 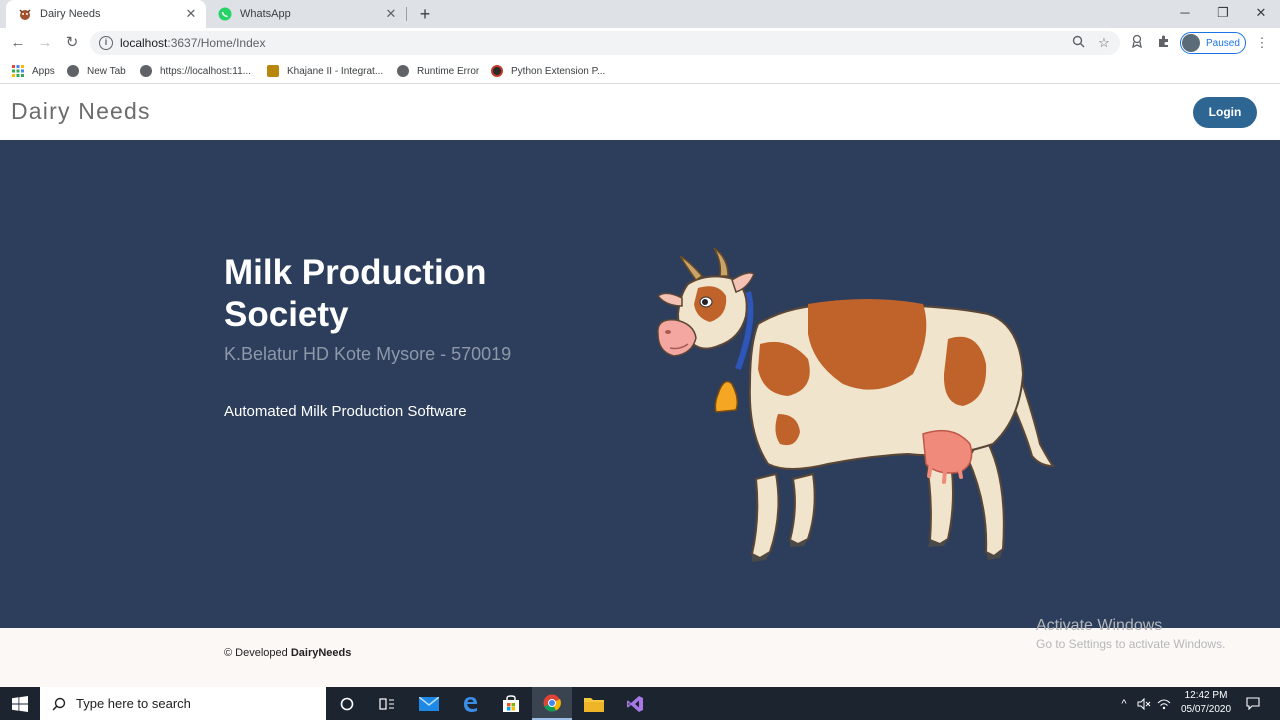 I want to click on tab-strip: Dairy Needs ✕ WhatsApp ✕ + ─ ❐ ✕, so click(x=640, y=14).